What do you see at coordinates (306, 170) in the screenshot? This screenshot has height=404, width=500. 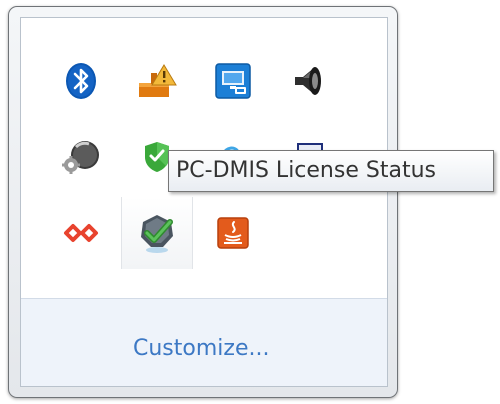 I see `tooltip-text: PC-DMIS License Status` at bounding box center [306, 170].